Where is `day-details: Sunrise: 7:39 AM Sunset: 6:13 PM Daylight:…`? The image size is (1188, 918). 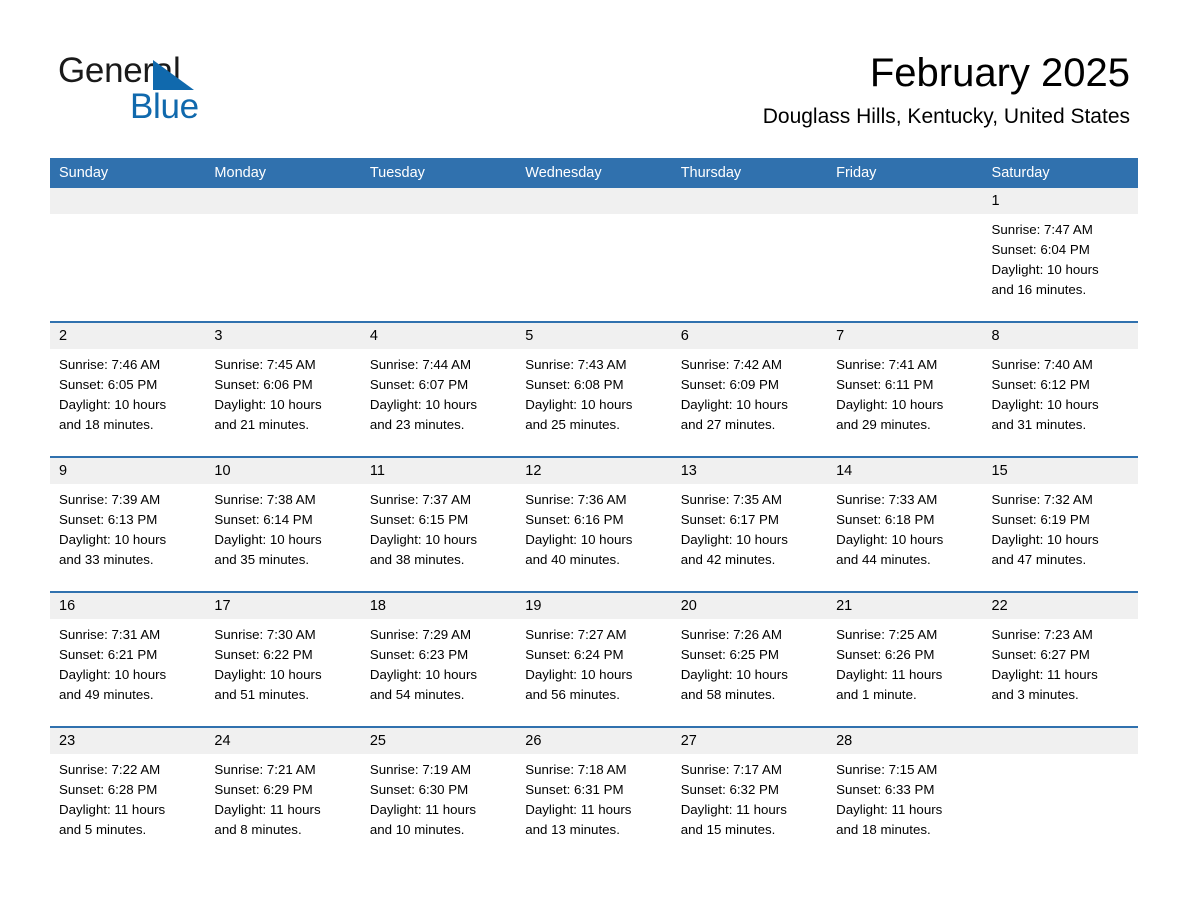
day-details: Sunrise: 7:39 AM Sunset: 6:13 PM Daylight:… is located at coordinates (127, 527).